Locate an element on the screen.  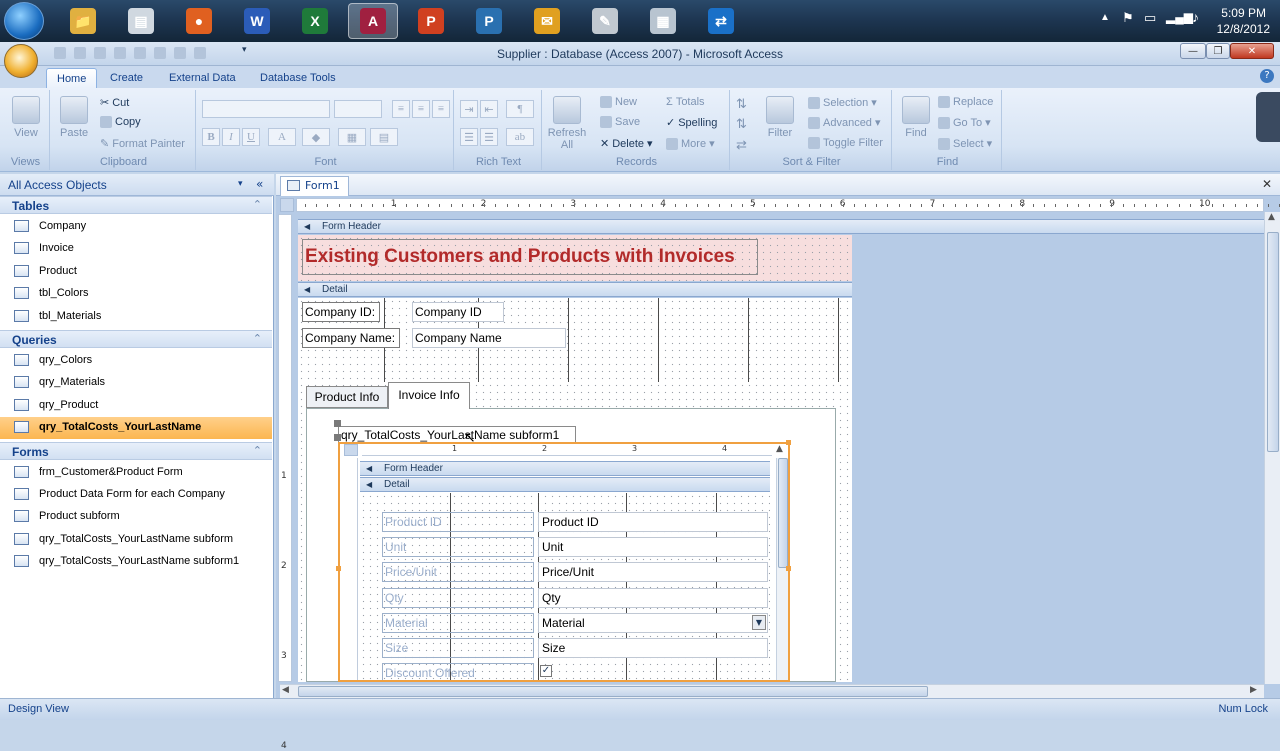
replace-button: Replace is located at coordinates (965, 102).